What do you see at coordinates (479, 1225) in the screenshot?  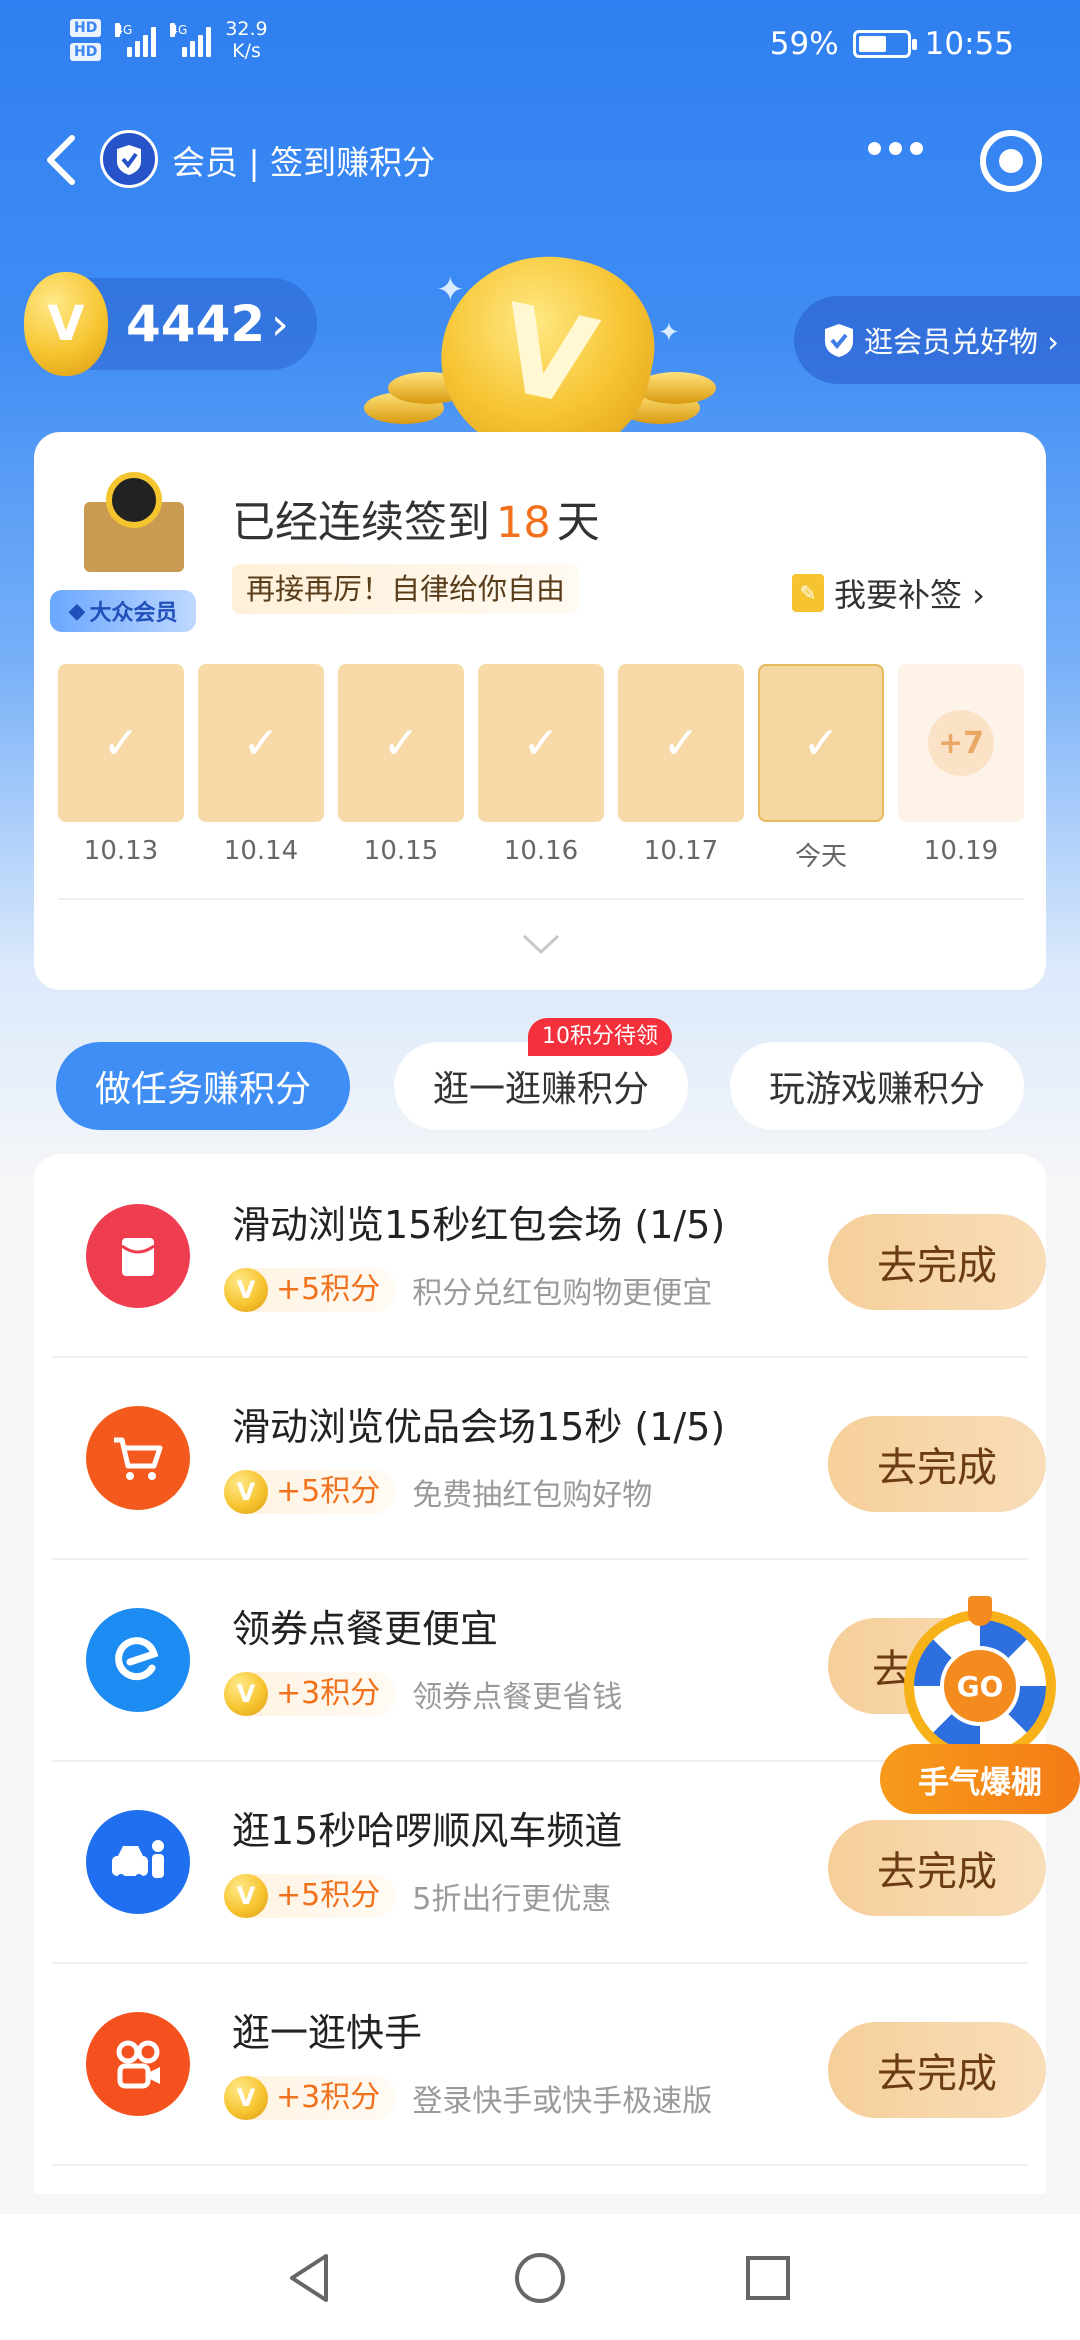 I see `task-title: 滑动浏览15秒红包会场 (1/5)` at bounding box center [479, 1225].